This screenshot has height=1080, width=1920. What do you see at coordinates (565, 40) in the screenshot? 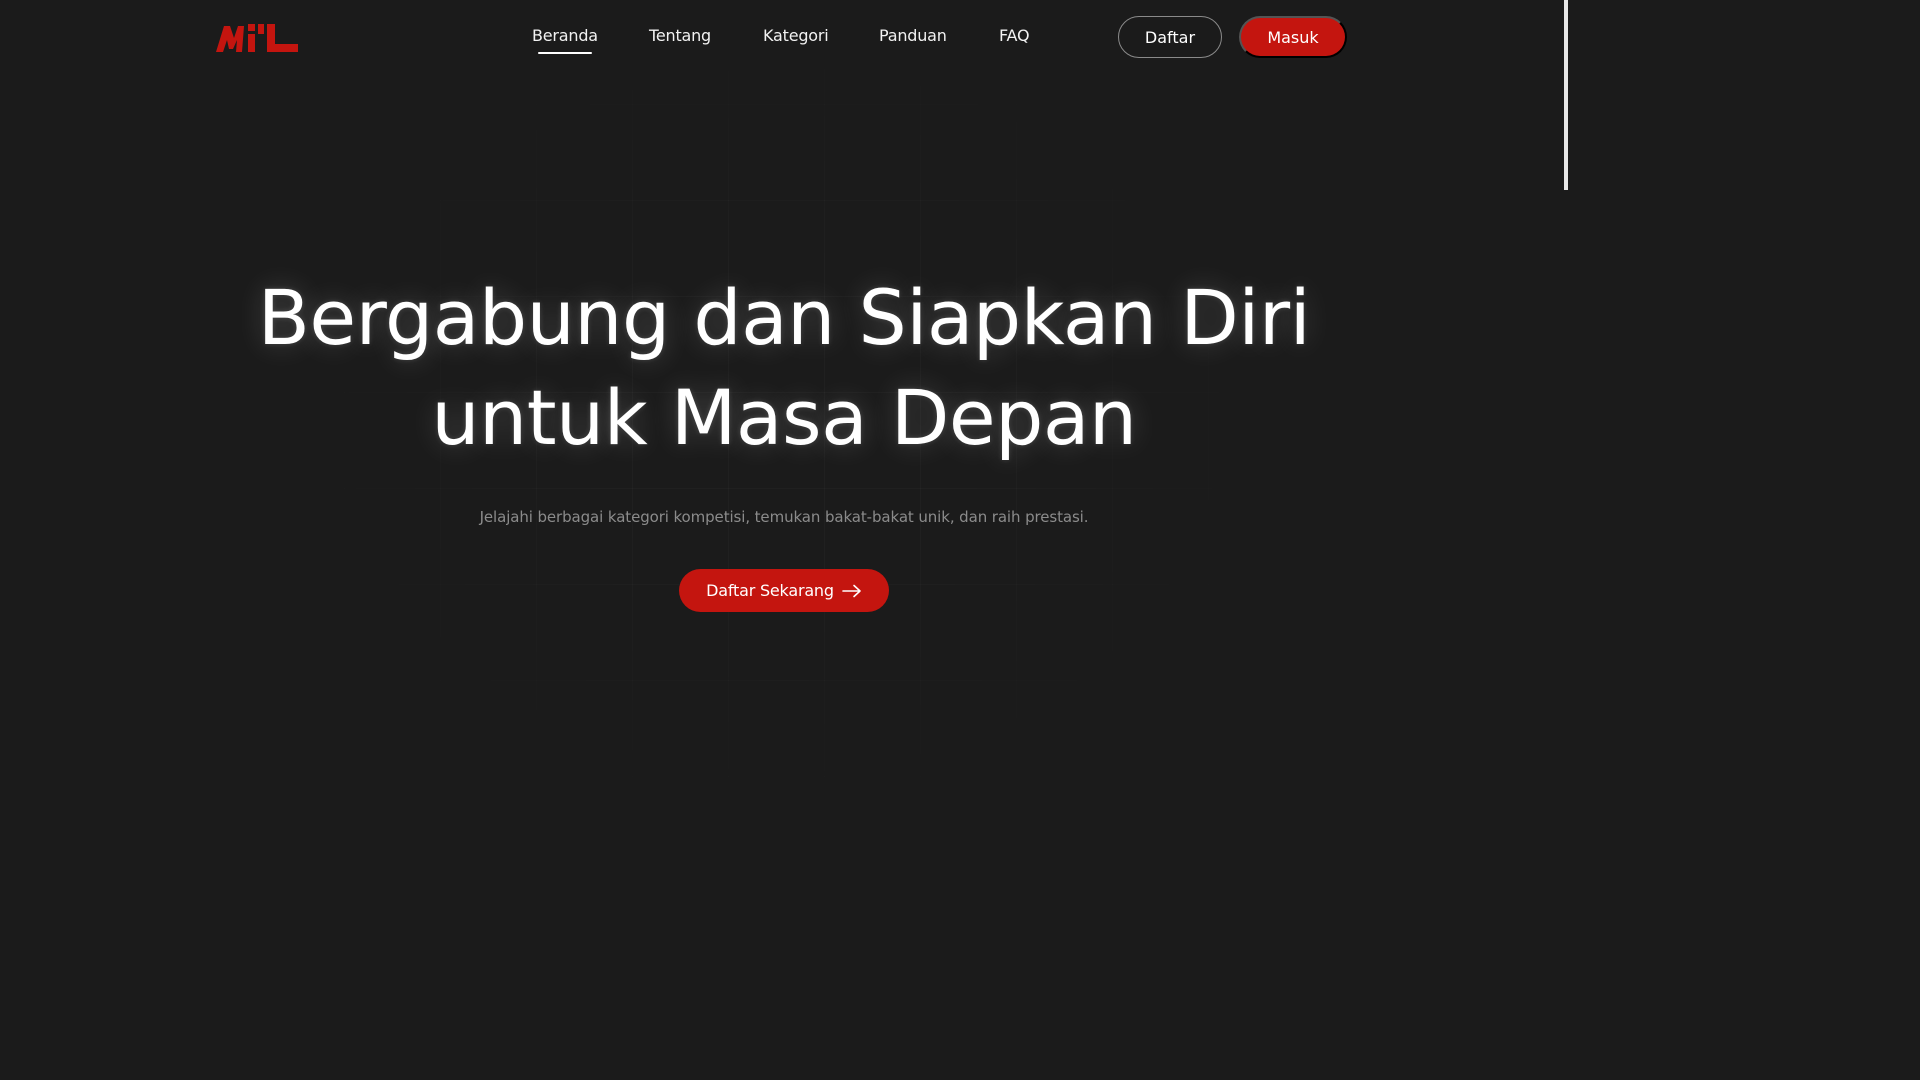
I see `nav-link-beranda: Beranda` at bounding box center [565, 40].